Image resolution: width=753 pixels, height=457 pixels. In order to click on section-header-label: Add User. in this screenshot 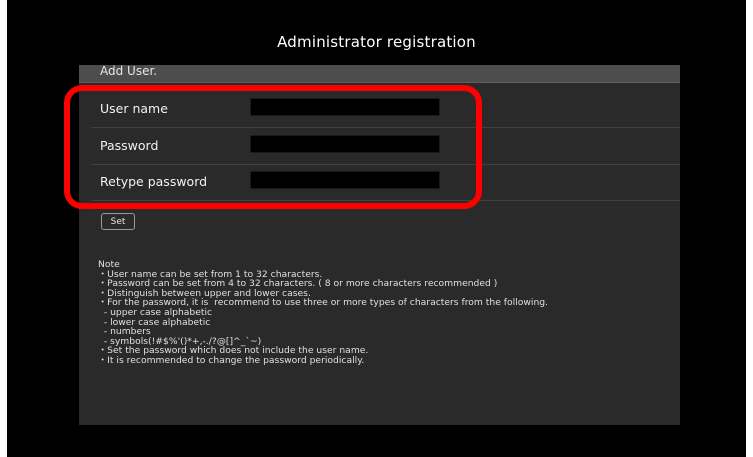, I will do `click(129, 71)`.